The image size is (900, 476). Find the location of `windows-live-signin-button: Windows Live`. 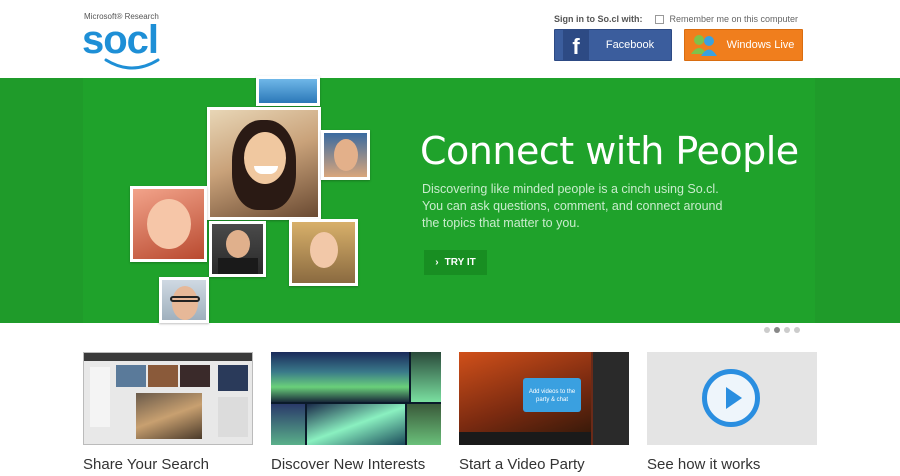

windows-live-signin-button: Windows Live is located at coordinates (743, 45).